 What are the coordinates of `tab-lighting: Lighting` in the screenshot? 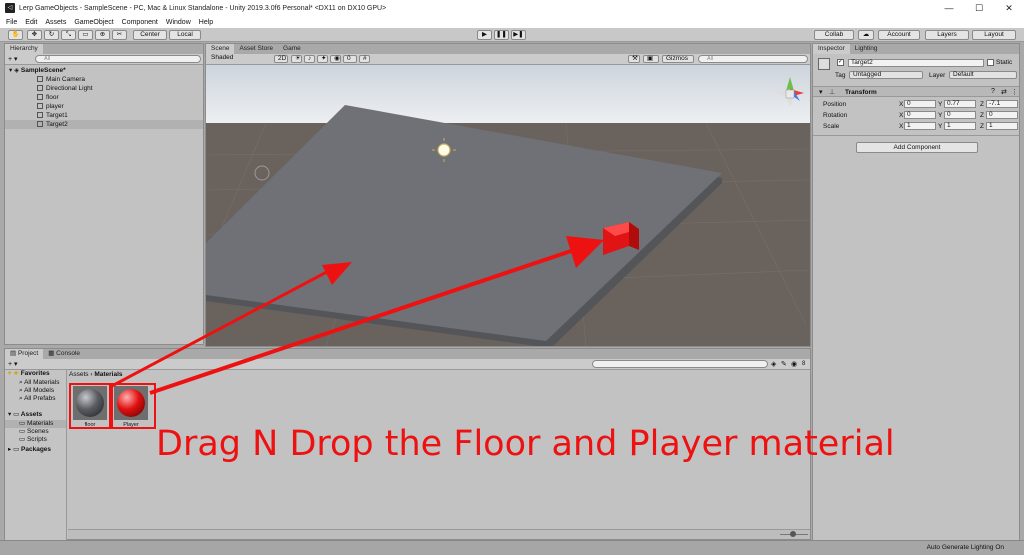 It's located at (866, 49).